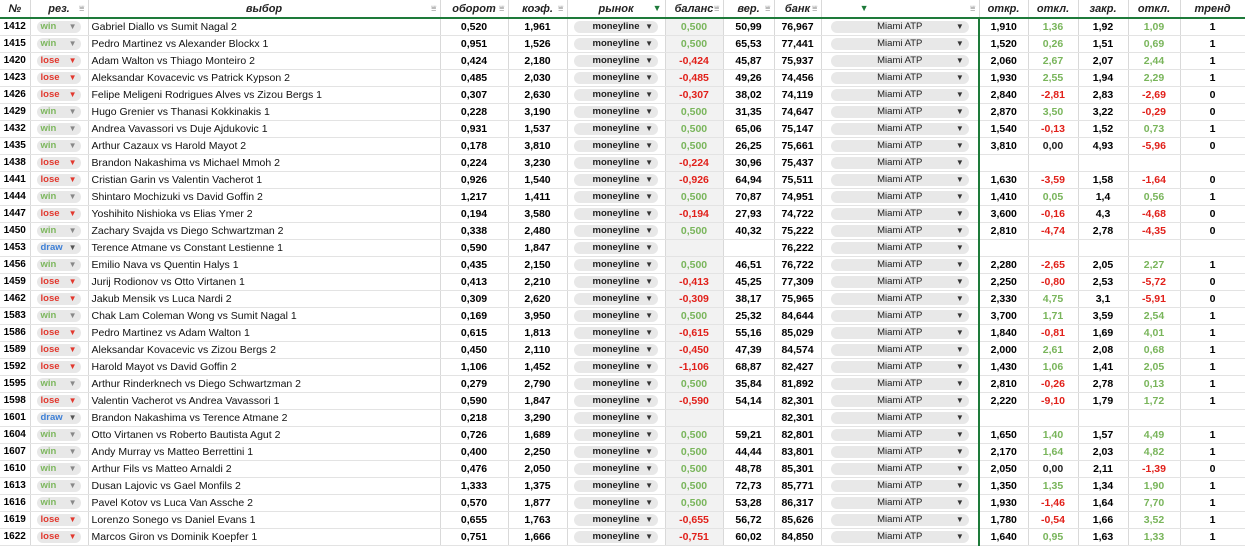 The image size is (1245, 549). I want to click on col-result-header: рез. ⩸, so click(59, 9).